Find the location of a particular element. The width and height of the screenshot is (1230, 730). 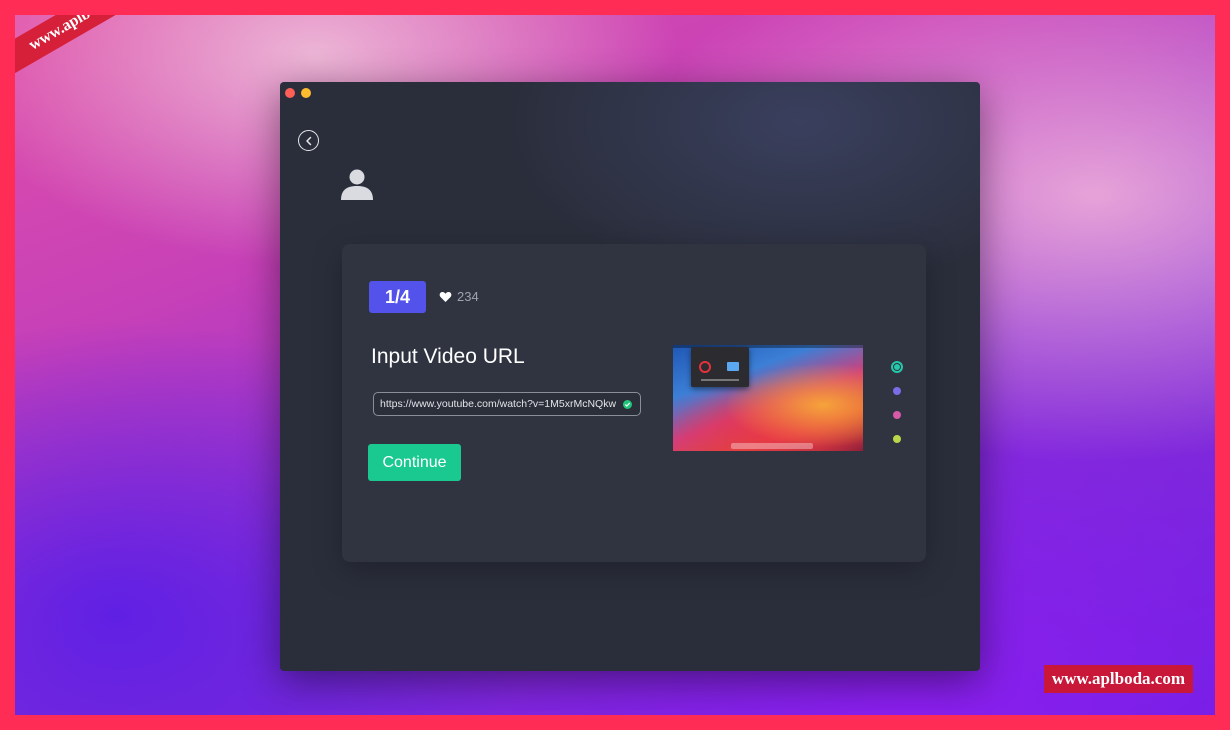

watermark-ribbon: www.aplboda.com is located at coordinates (95, 45).